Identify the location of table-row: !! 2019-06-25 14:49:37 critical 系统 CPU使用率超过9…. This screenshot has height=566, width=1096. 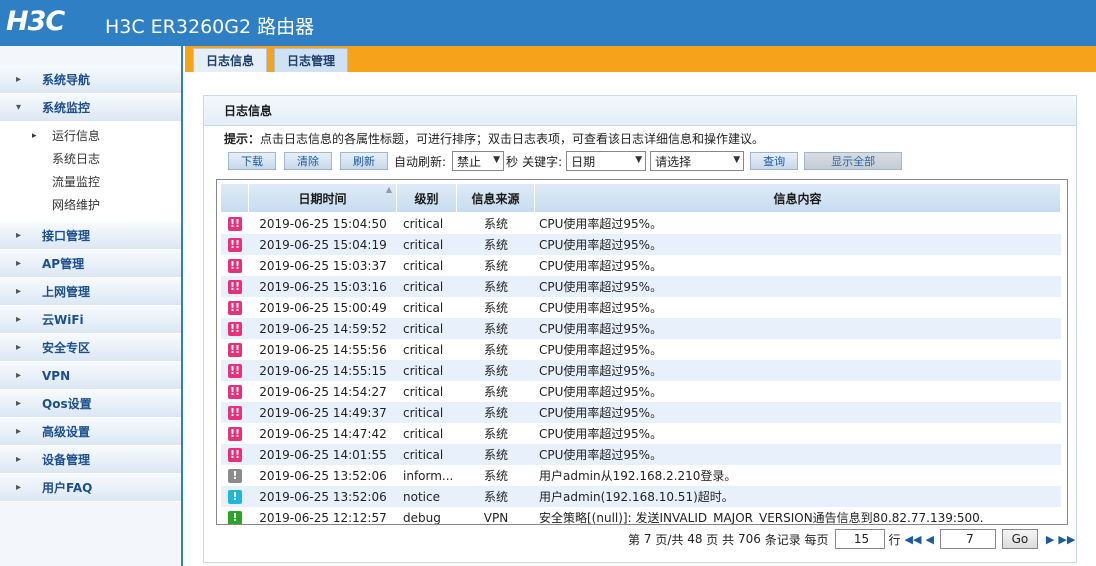
(641, 412).